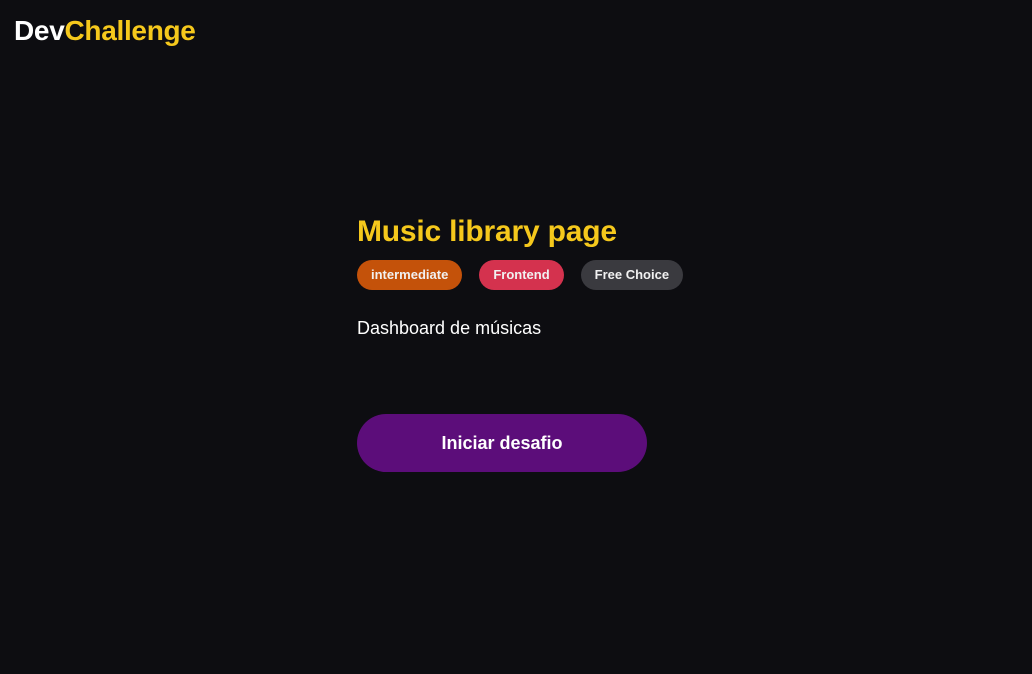  What do you see at coordinates (632, 275) in the screenshot?
I see `tag-stack: Free Choice` at bounding box center [632, 275].